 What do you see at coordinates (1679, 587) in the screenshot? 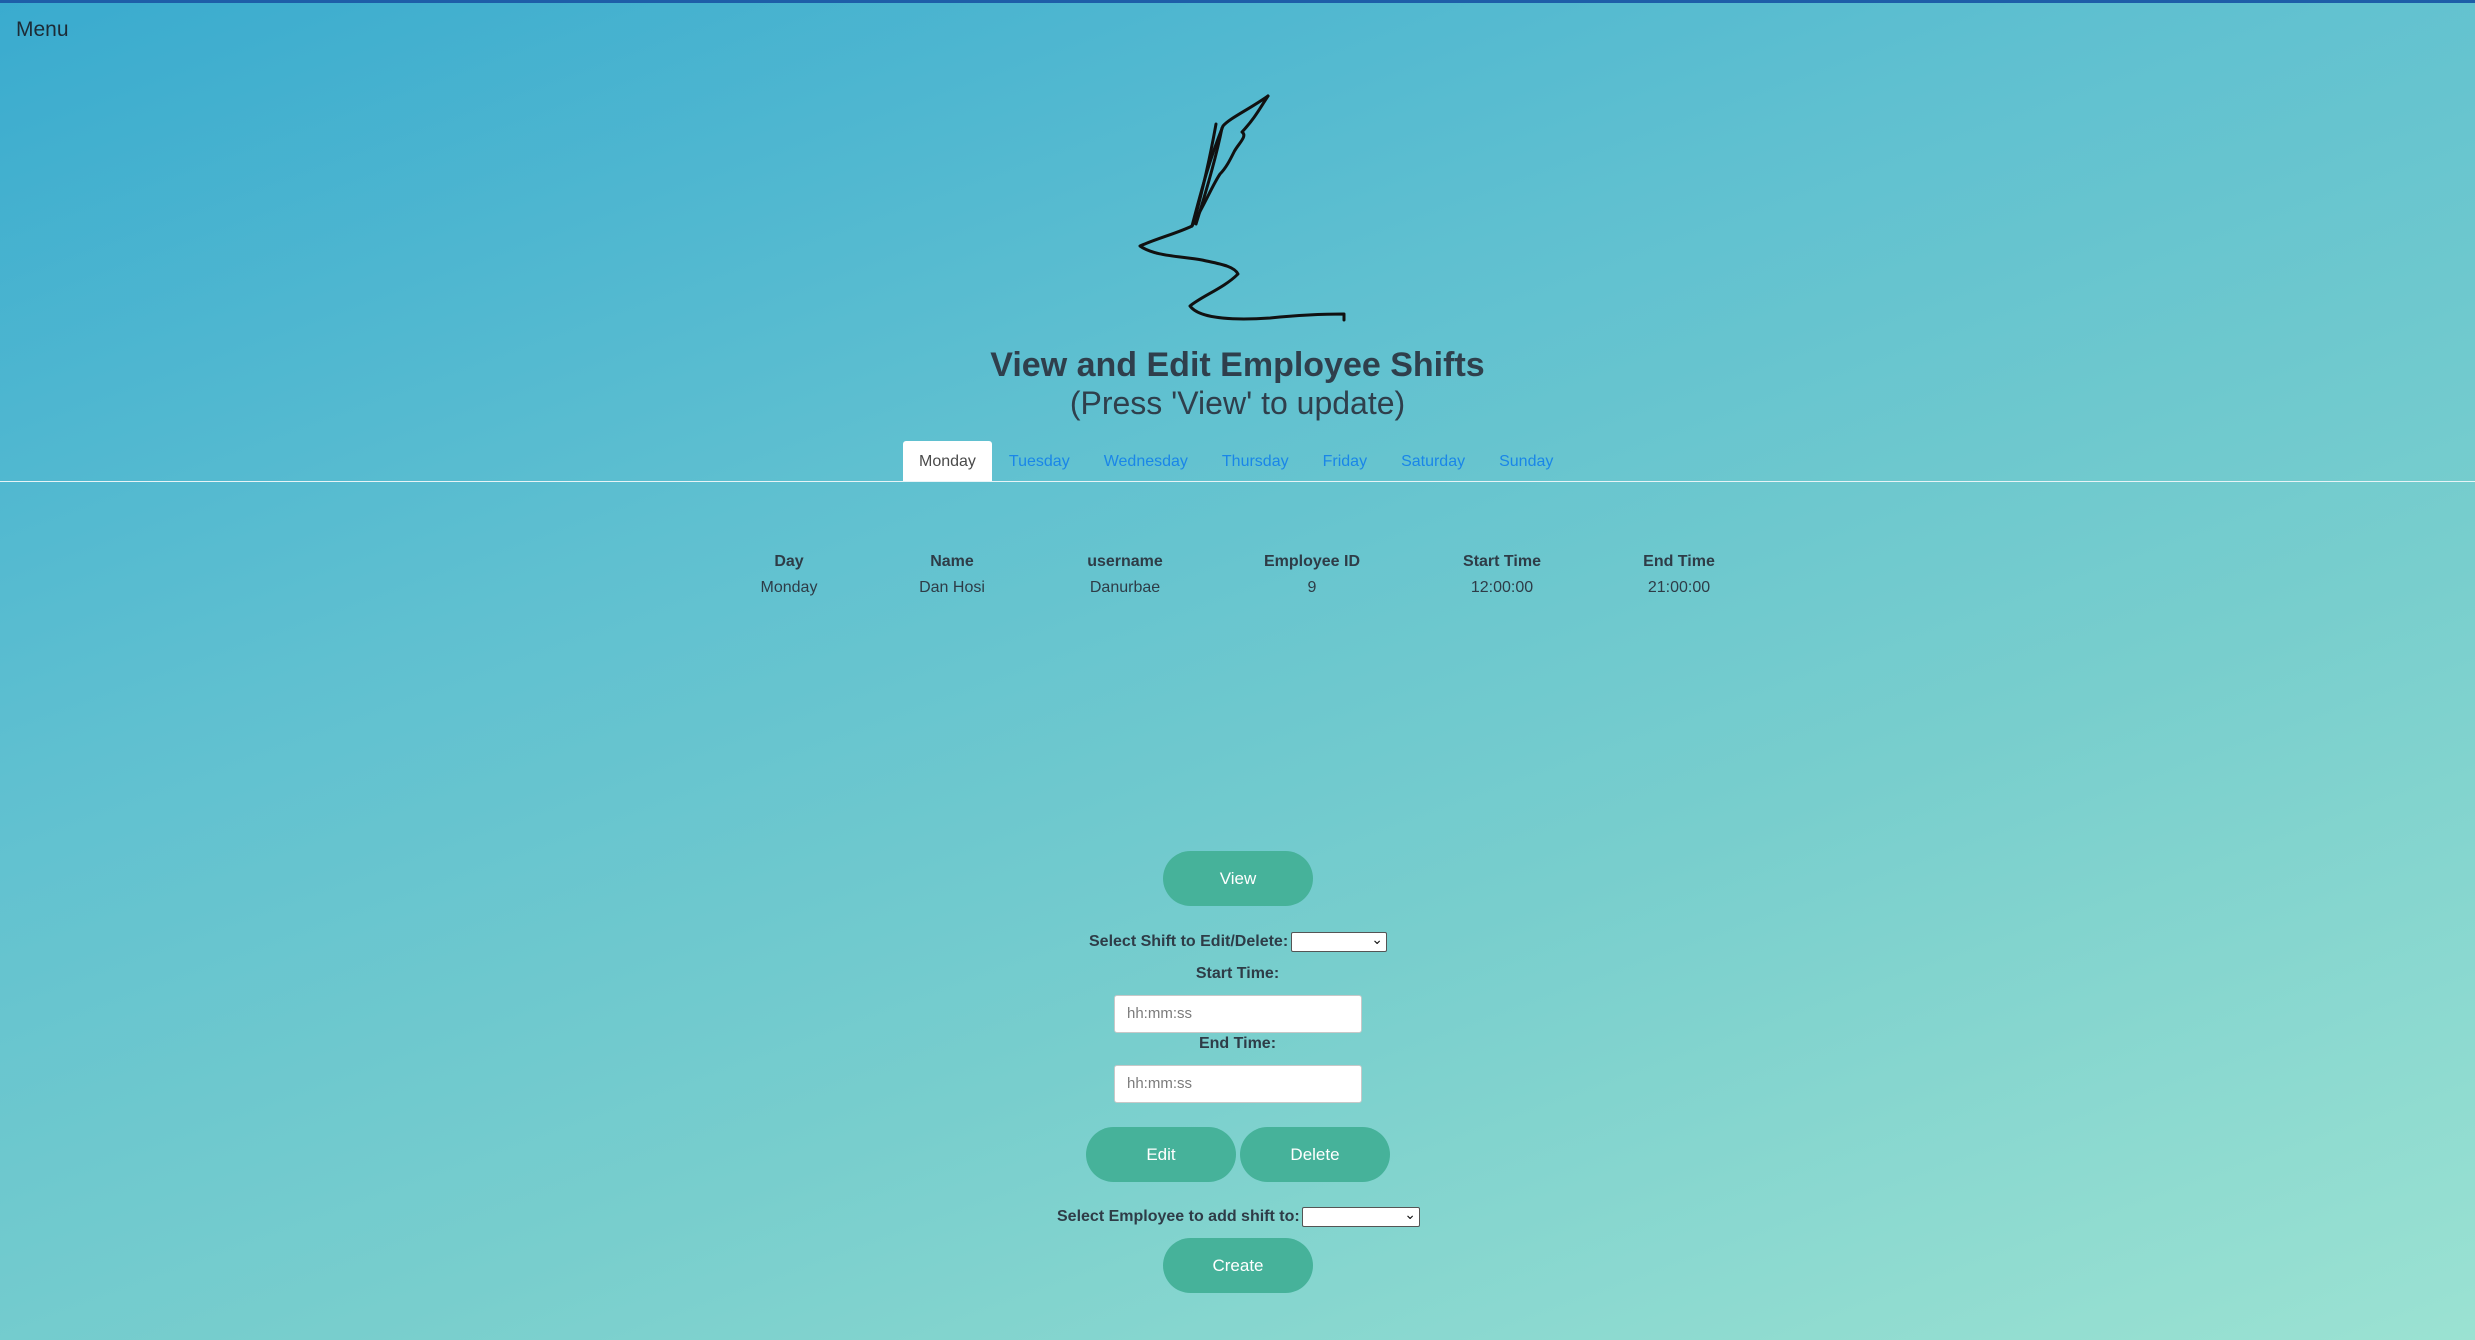
I see `cell-end-time: 21:00:00` at bounding box center [1679, 587].